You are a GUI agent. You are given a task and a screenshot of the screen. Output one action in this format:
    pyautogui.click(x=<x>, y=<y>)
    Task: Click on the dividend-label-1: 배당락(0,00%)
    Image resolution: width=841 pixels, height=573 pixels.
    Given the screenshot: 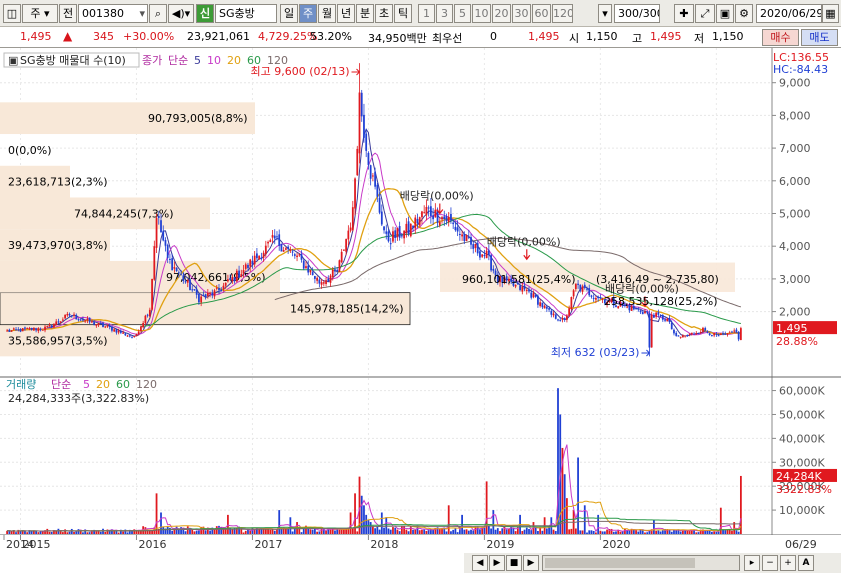 What is the action you would take?
    pyautogui.click(x=524, y=241)
    